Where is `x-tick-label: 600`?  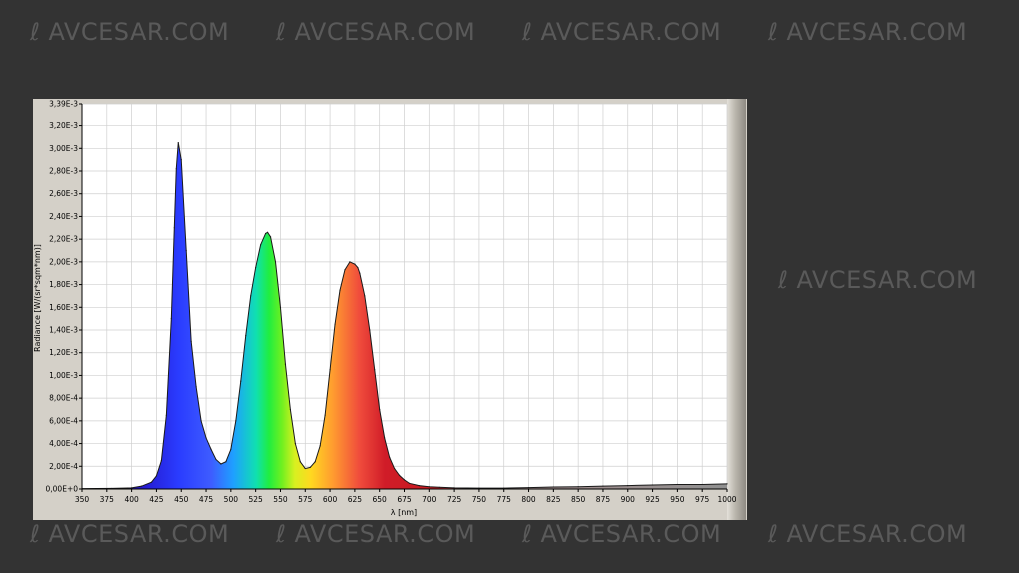 x-tick-label: 600 is located at coordinates (330, 499).